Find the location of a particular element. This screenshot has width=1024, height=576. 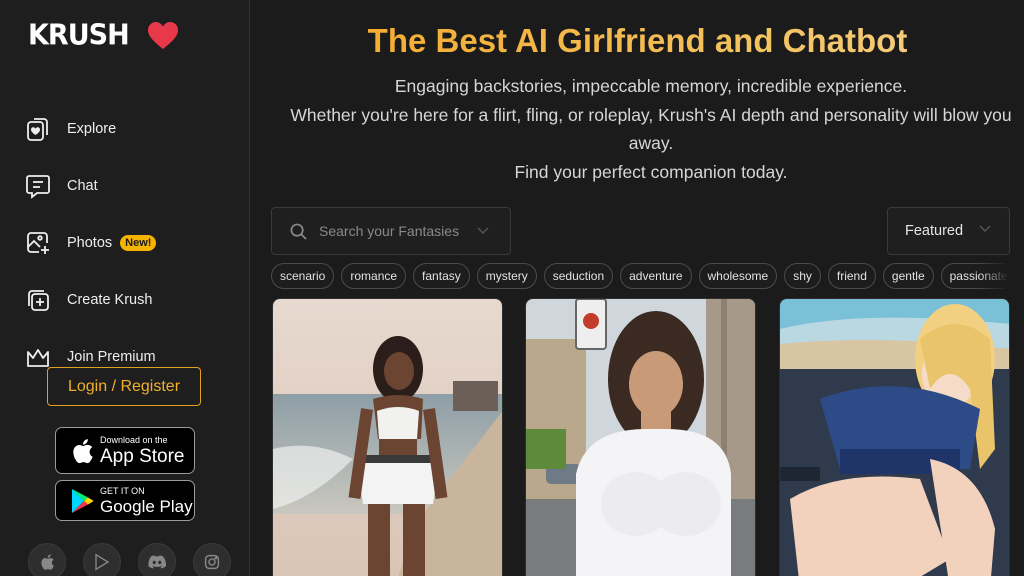

play-store-social-icon is located at coordinates (102, 559).